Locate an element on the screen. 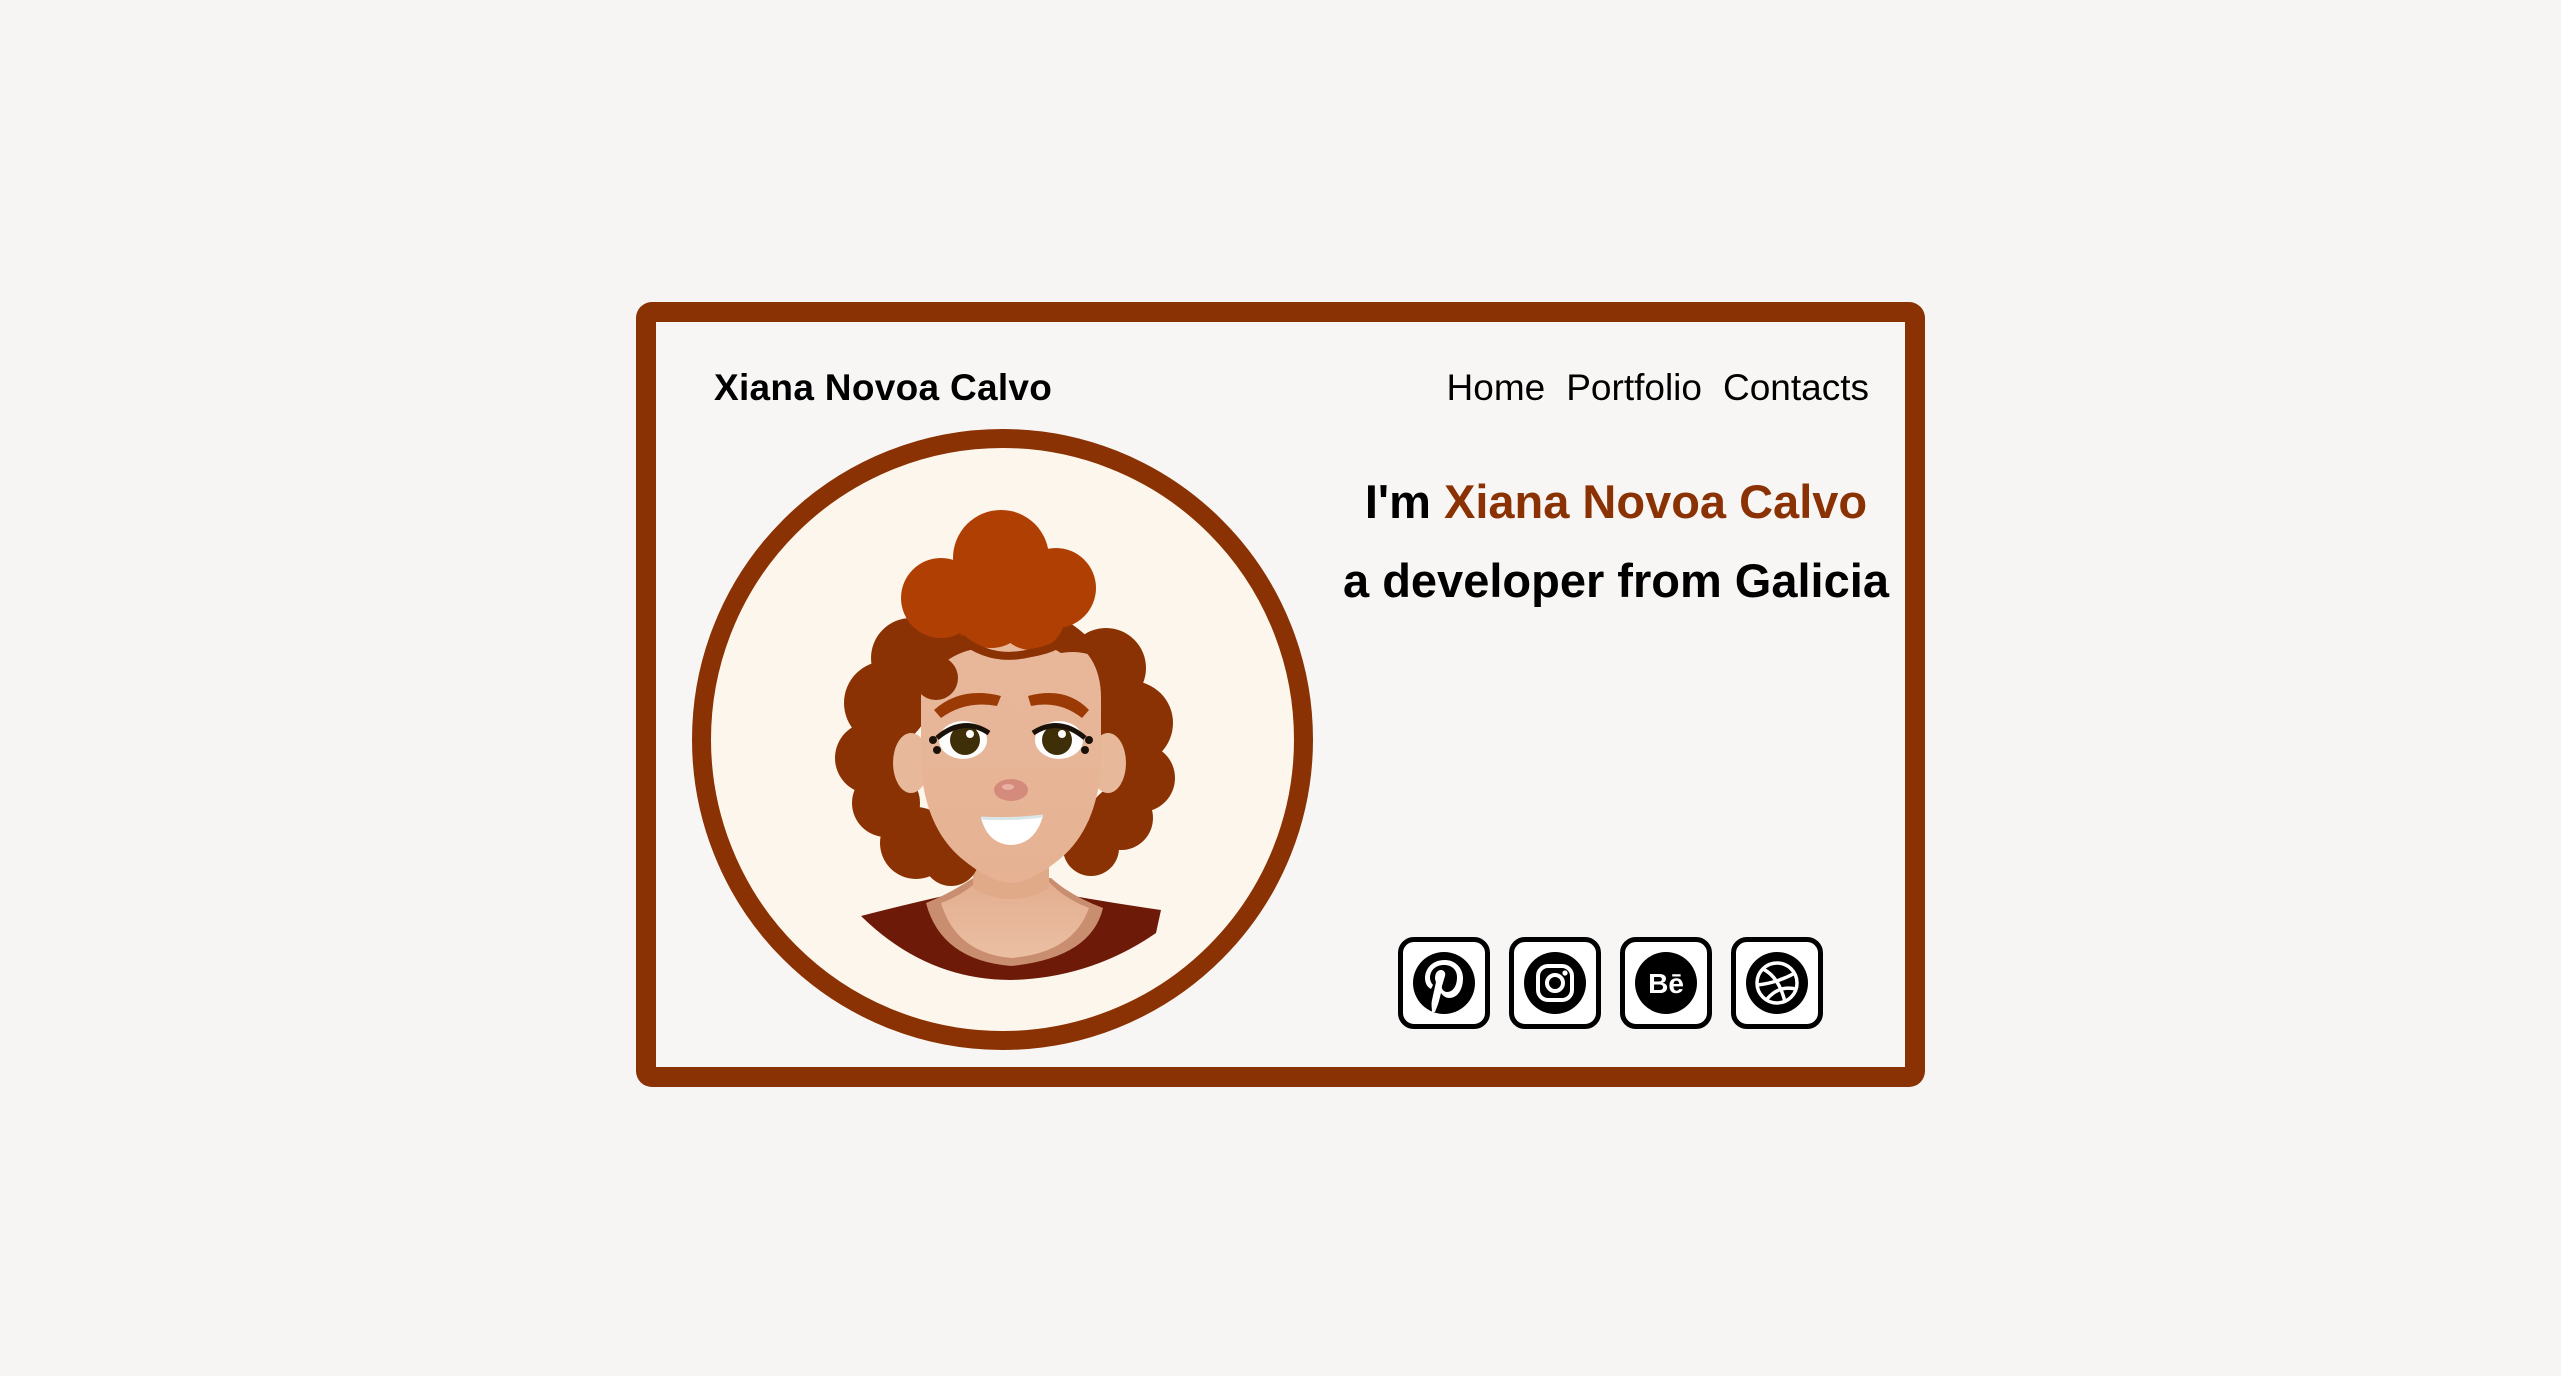 The width and height of the screenshot is (2561, 1376). hero-line-1: I'm Xiana Novoa Calvo is located at coordinates (1616, 501).